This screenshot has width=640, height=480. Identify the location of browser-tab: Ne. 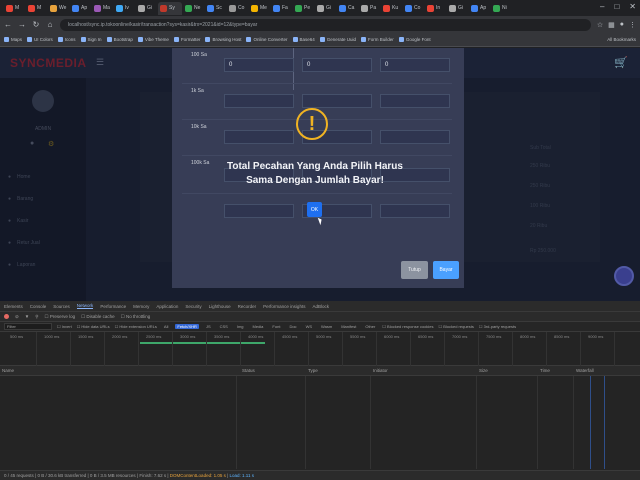
(193, 8).